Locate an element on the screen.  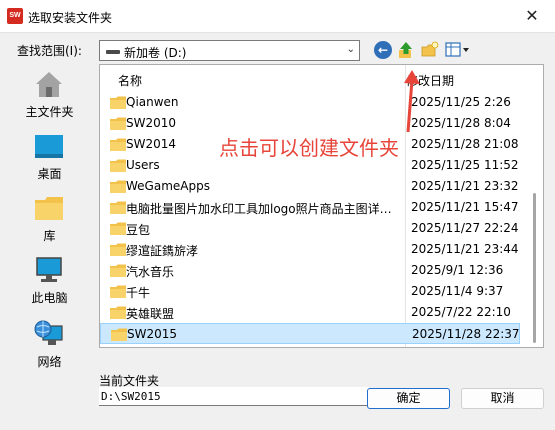
folder-name: 汽水音乐 is located at coordinates (150, 272).